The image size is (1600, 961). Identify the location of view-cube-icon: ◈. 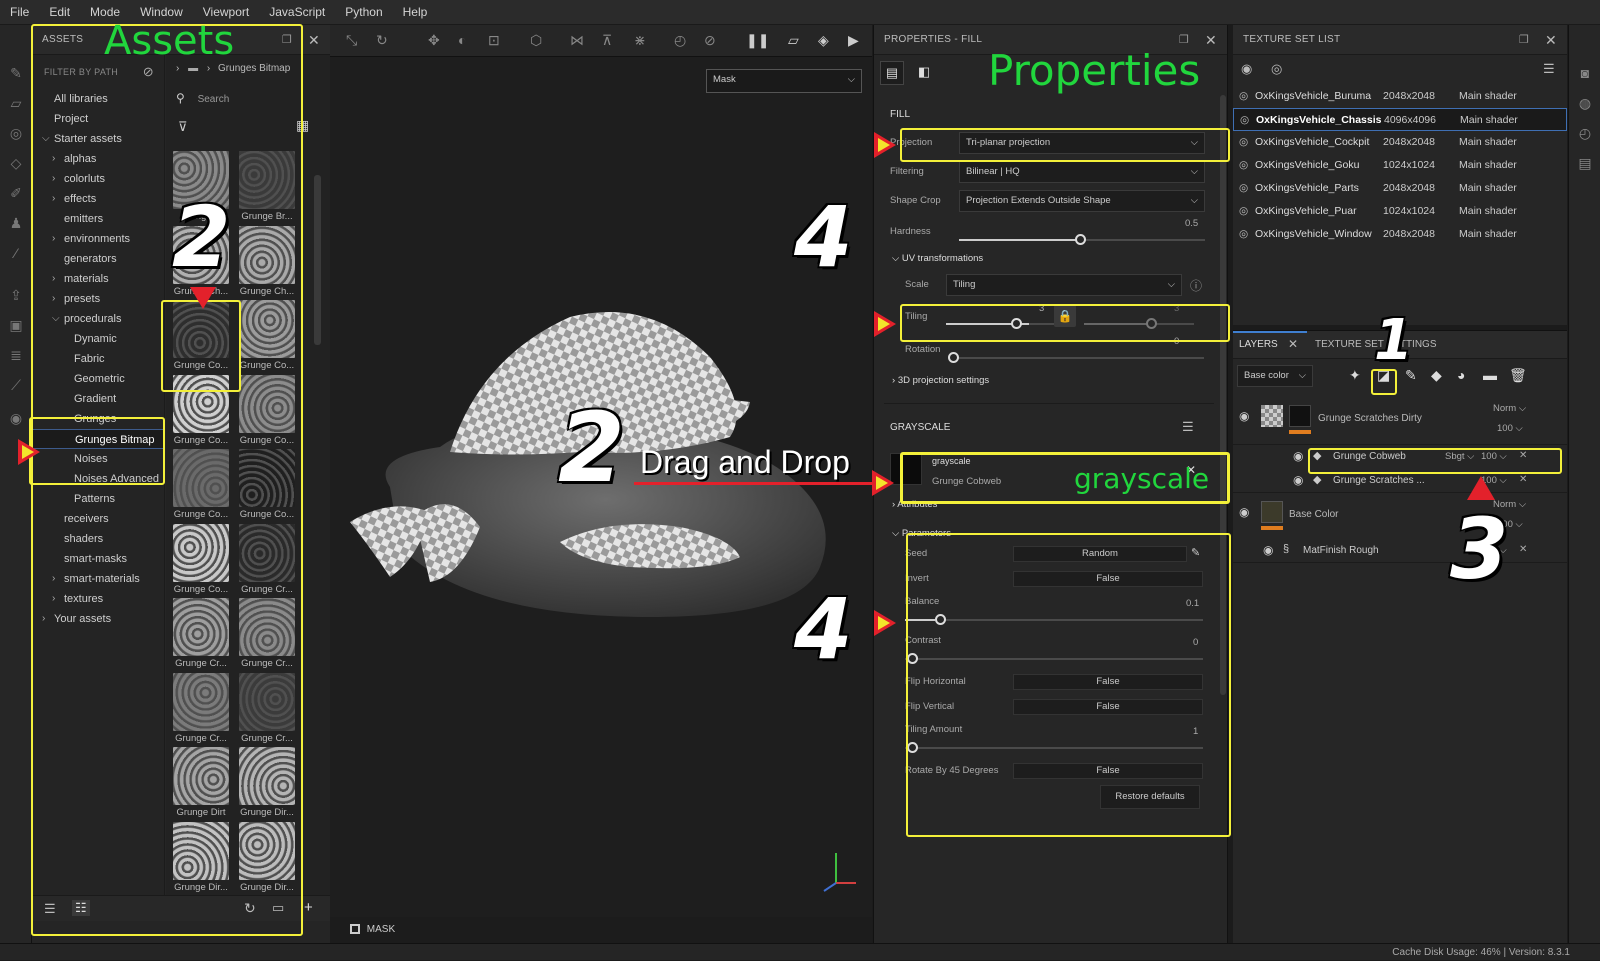
(823, 40).